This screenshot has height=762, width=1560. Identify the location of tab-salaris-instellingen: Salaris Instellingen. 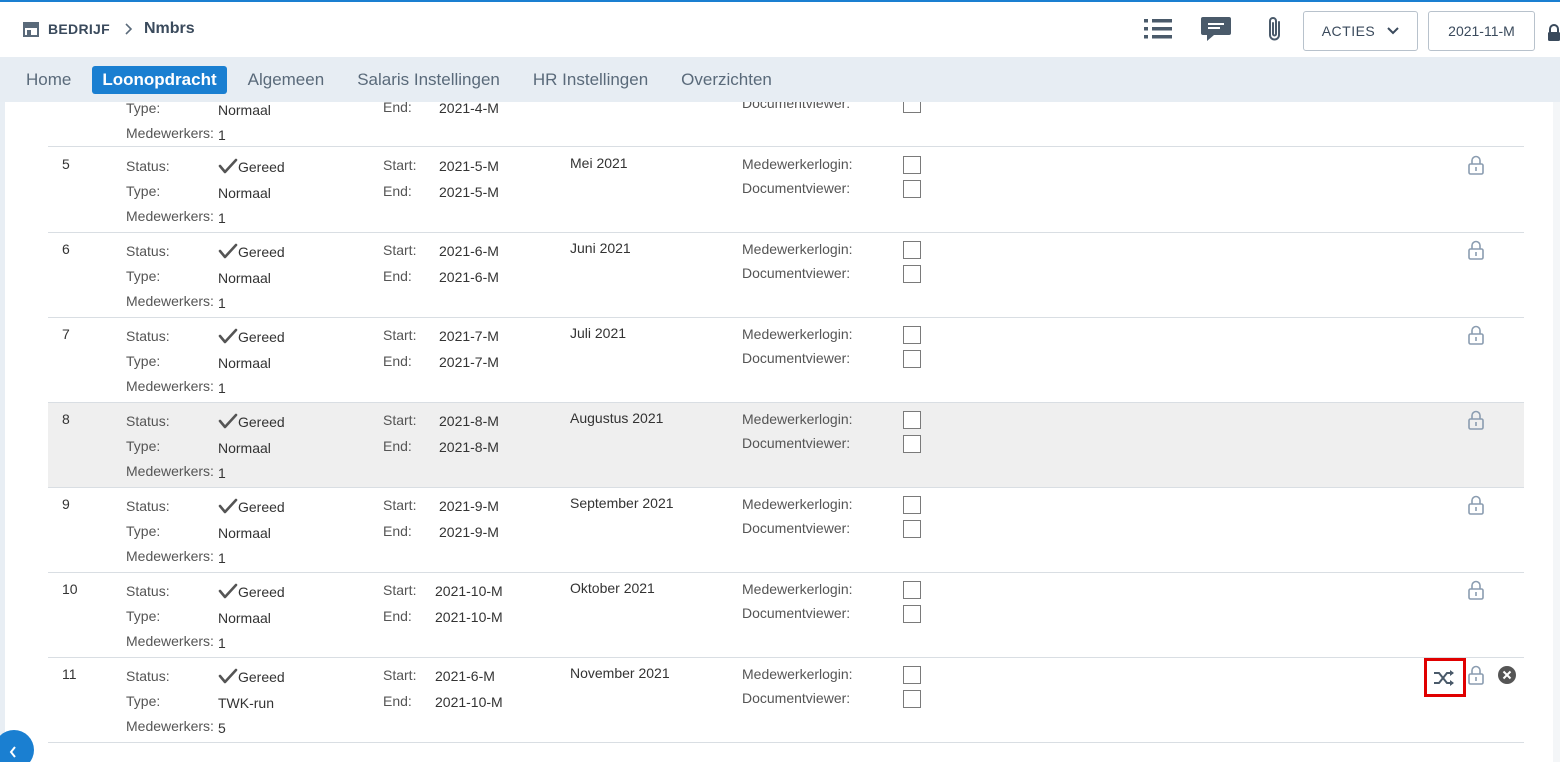
(428, 80).